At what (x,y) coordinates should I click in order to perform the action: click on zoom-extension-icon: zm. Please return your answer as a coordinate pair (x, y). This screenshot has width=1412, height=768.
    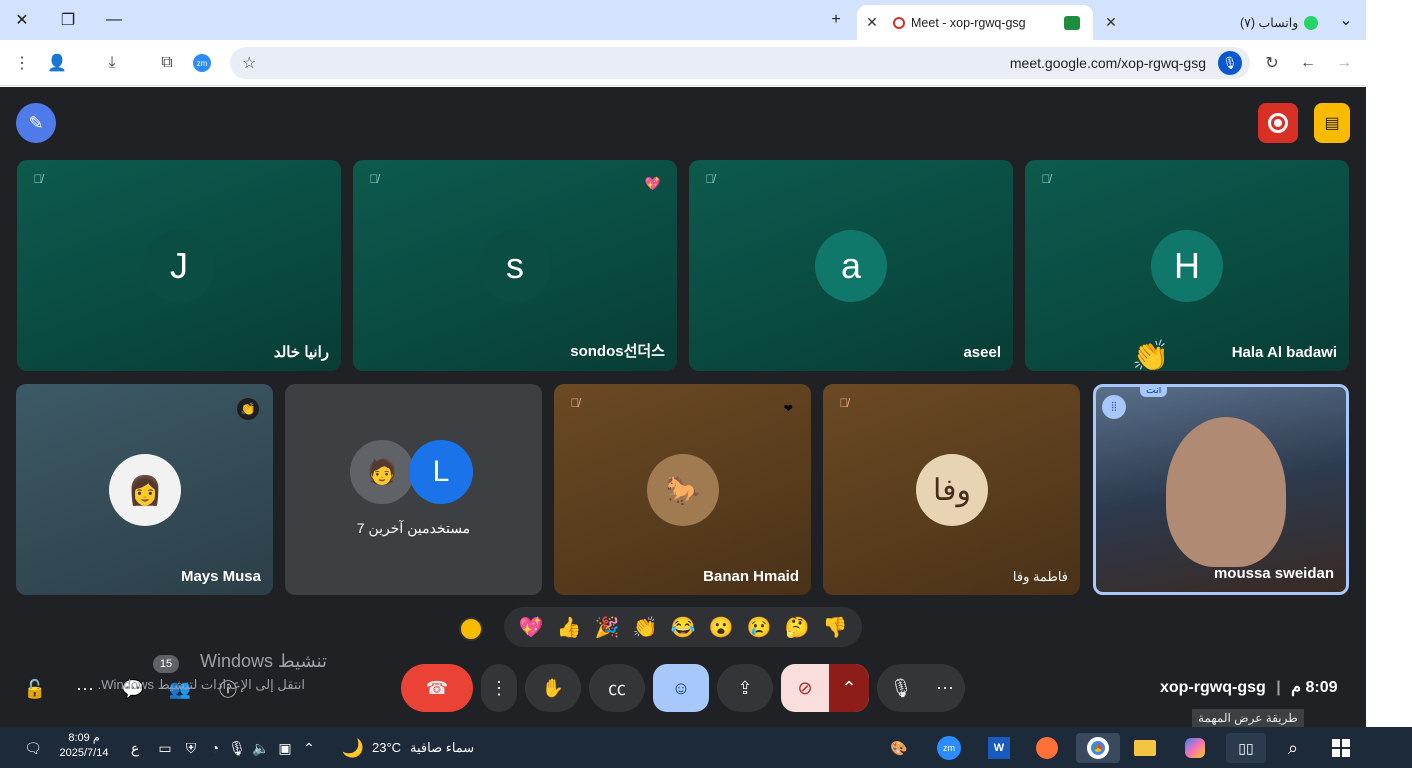
    Looking at the image, I should click on (202, 63).